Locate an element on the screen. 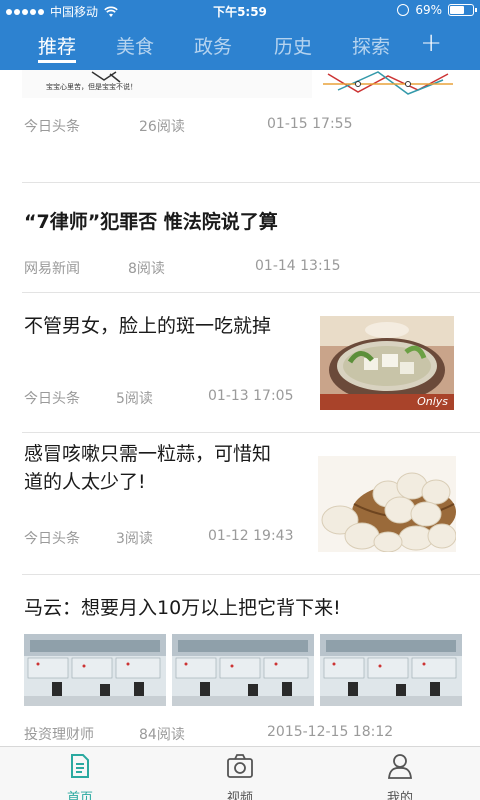 Image resolution: width=480 pixels, height=800 pixels. rotation-lock-icon is located at coordinates (403, 10).